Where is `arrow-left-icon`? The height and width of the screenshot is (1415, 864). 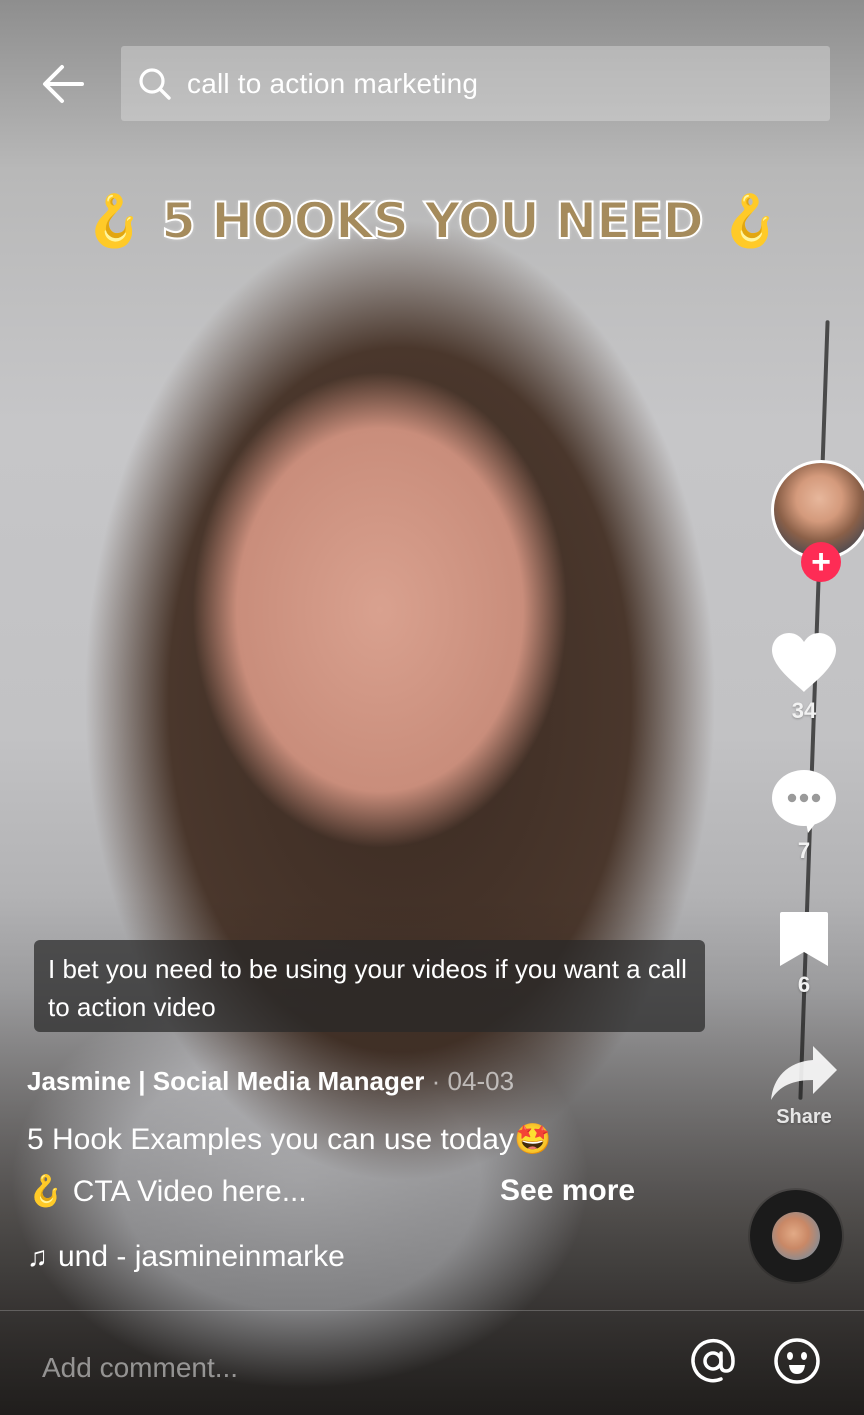
arrow-left-icon is located at coordinates (63, 84).